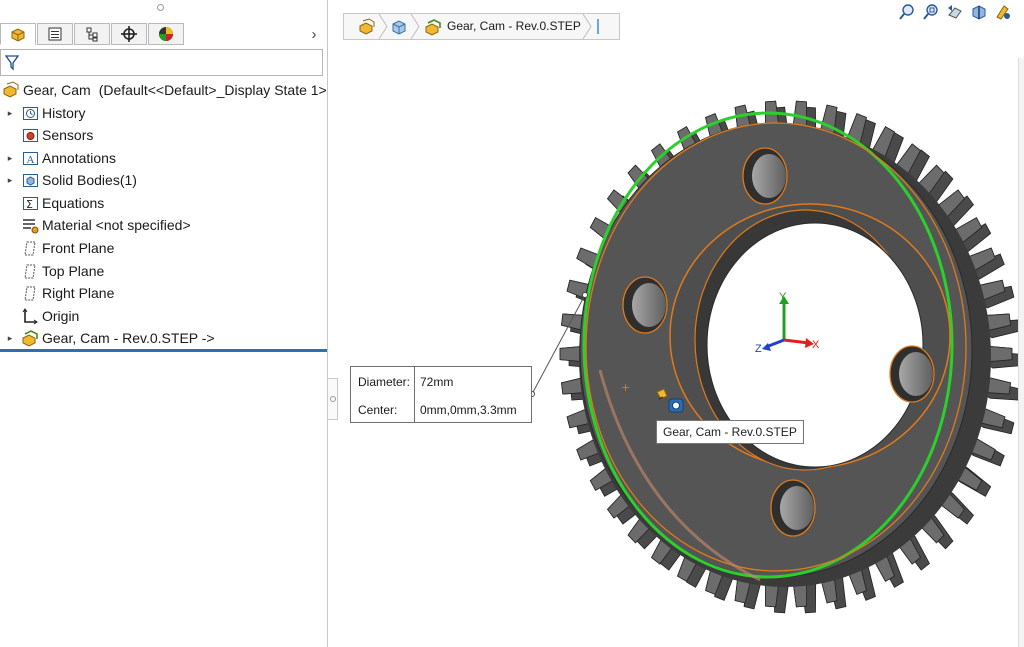  I want to click on solid-bodies-icon, so click(30, 180).